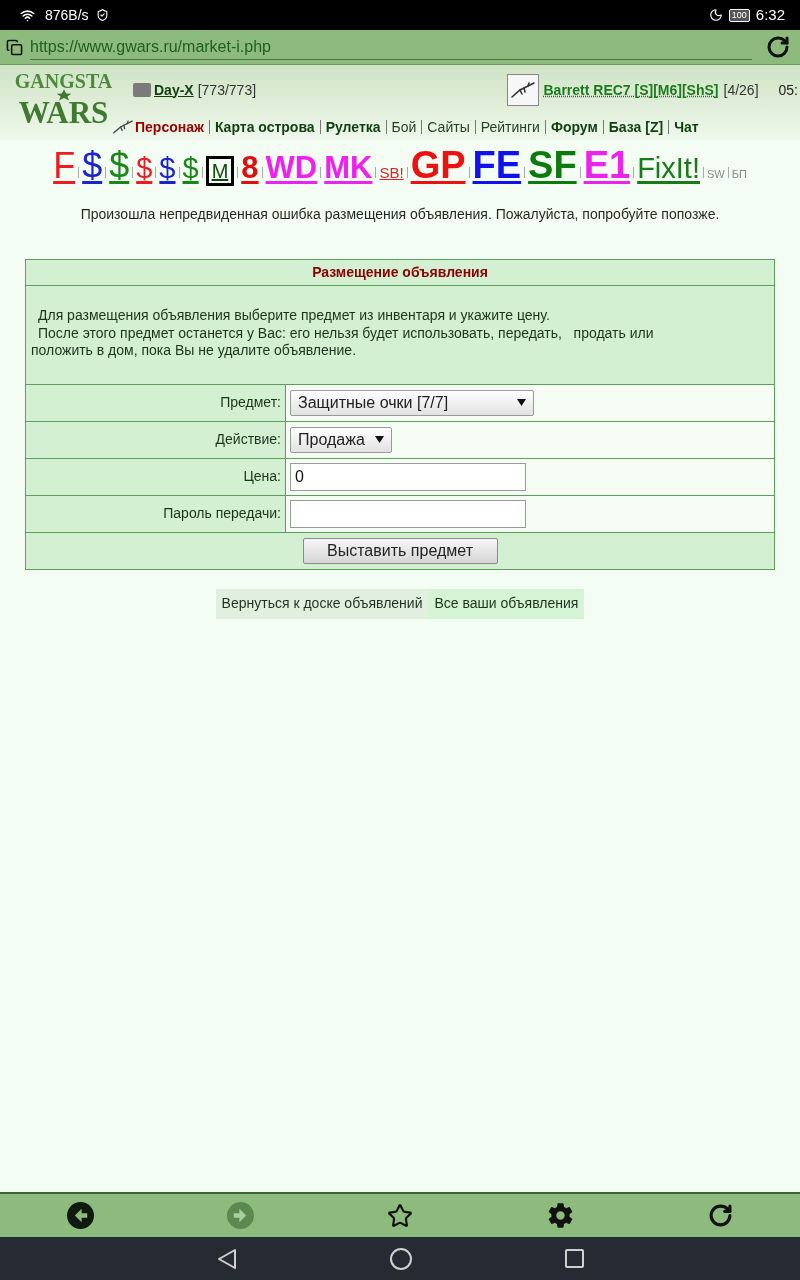 Image resolution: width=800 pixels, height=1280 pixels. Describe the element at coordinates (510, 127) in the screenshot. I see `nav-link: Рейтинги` at that location.